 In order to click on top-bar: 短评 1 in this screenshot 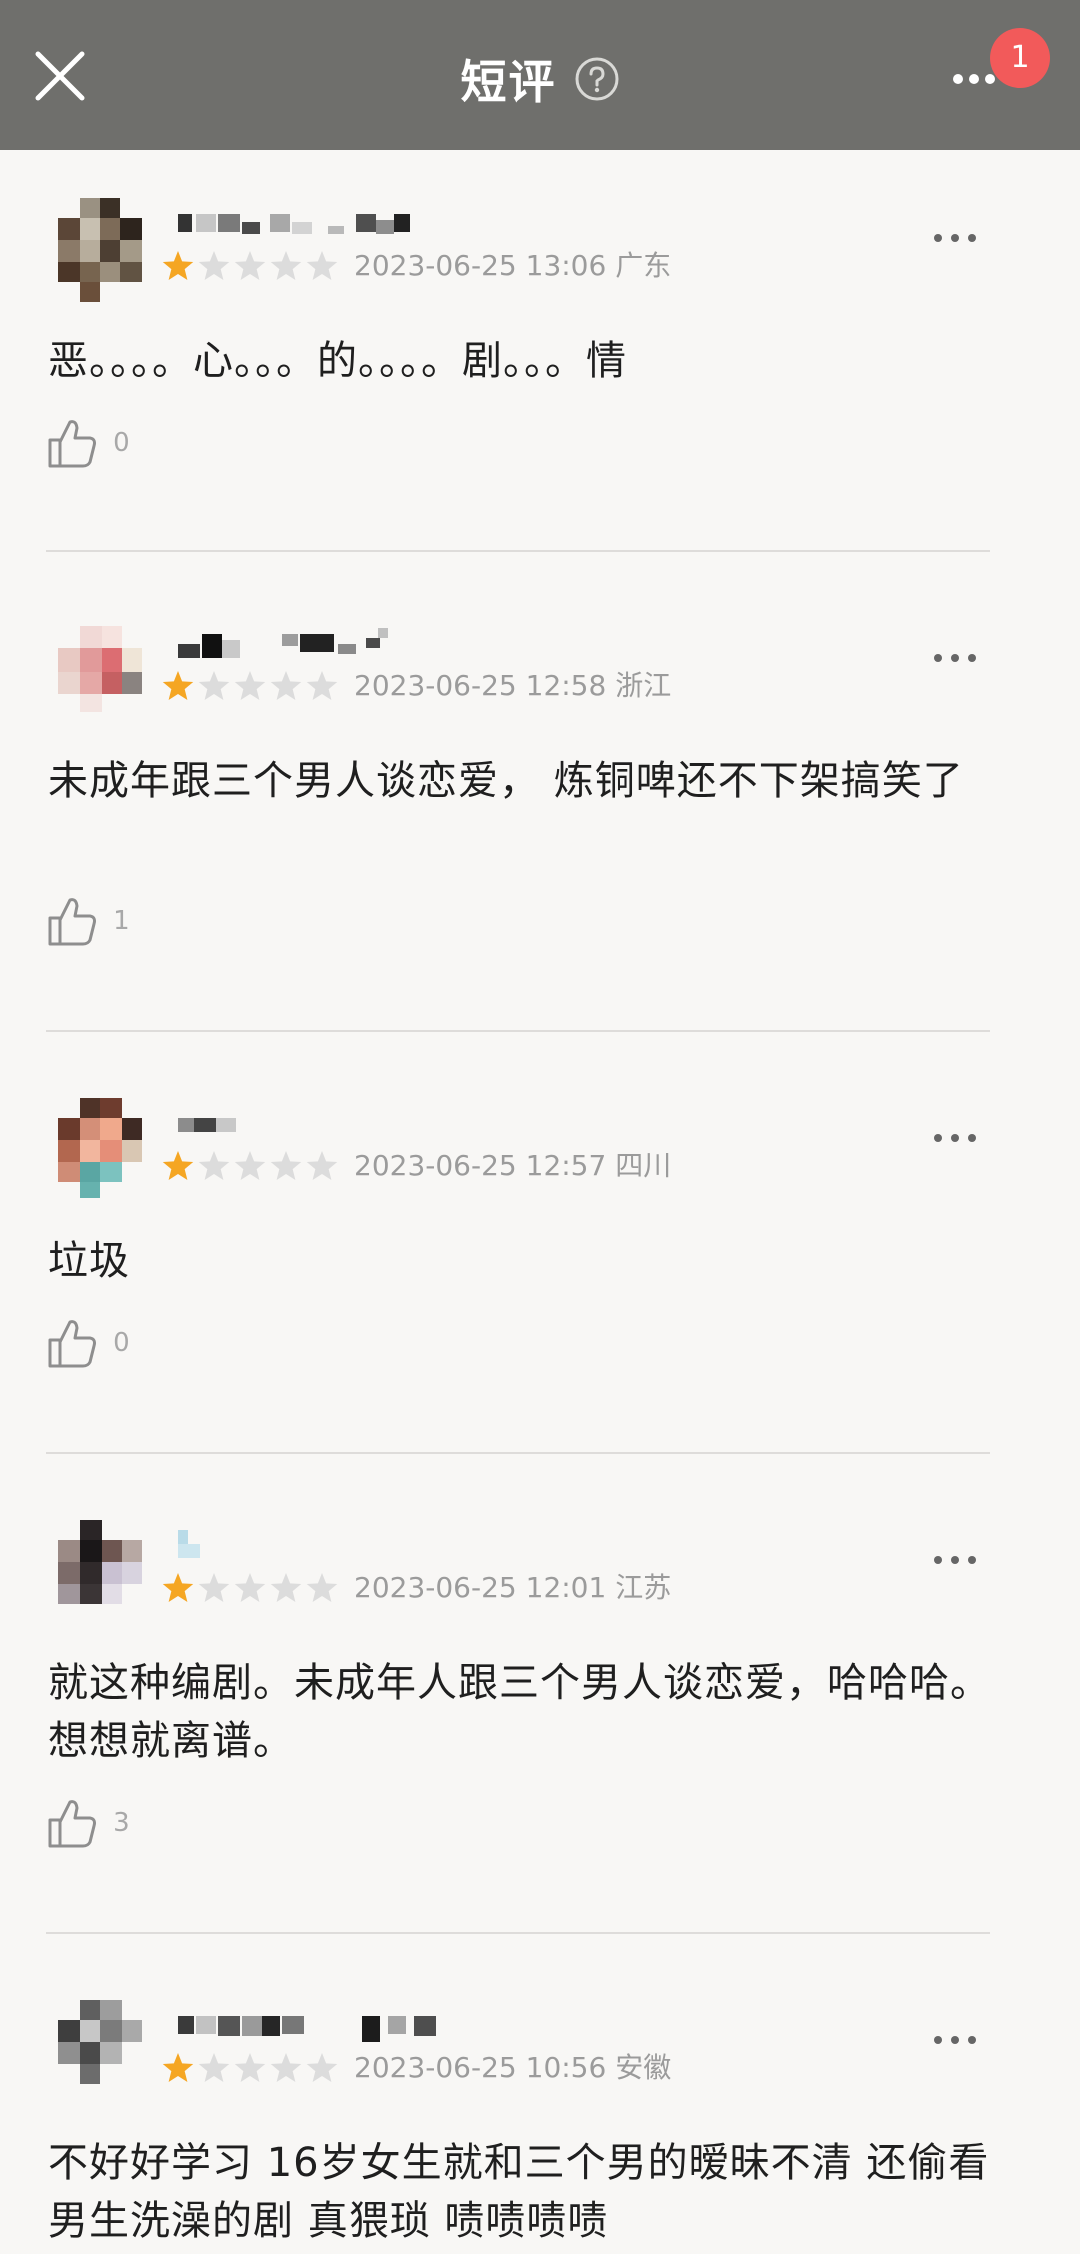, I will do `click(540, 75)`.